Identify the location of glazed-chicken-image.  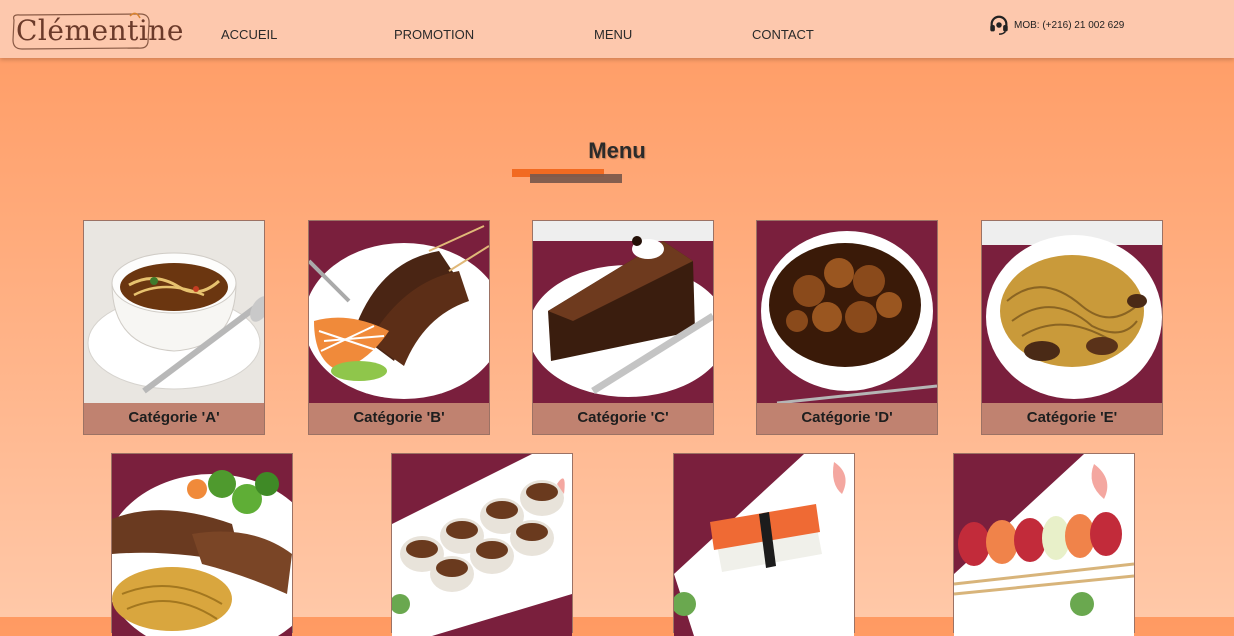
(847, 312).